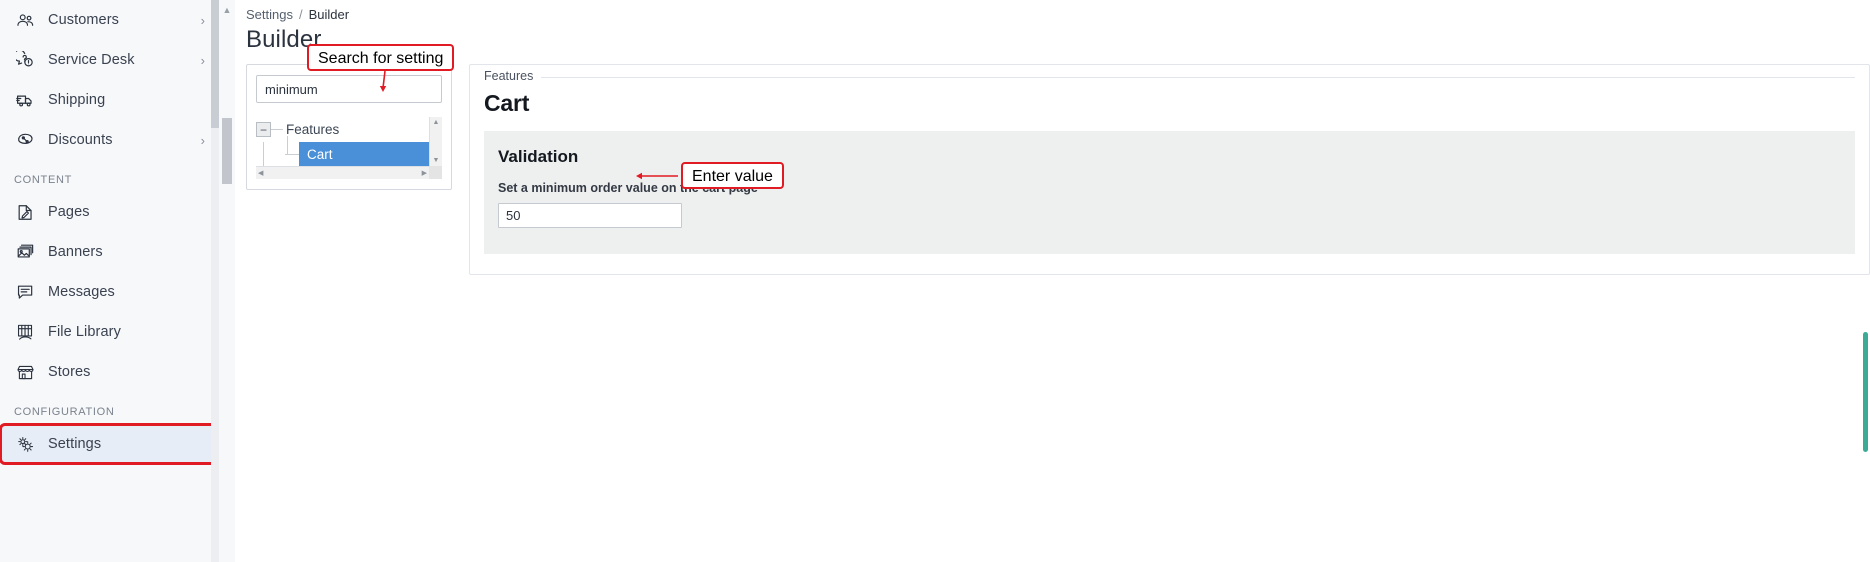 Image resolution: width=1870 pixels, height=562 pixels. What do you see at coordinates (528, 125) in the screenshot?
I see `annotation-arrow-search` at bounding box center [528, 125].